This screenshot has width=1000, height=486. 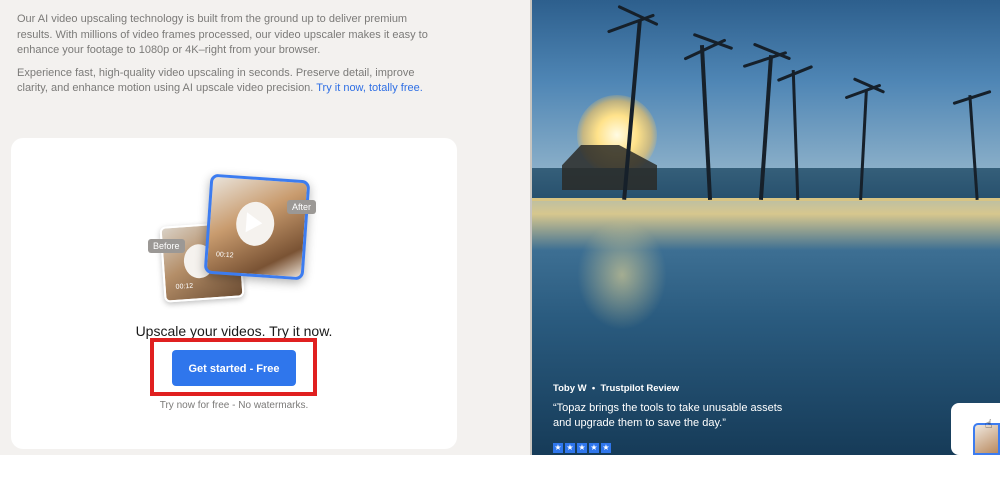 I want to click on sun-reflection, so click(x=622, y=275).